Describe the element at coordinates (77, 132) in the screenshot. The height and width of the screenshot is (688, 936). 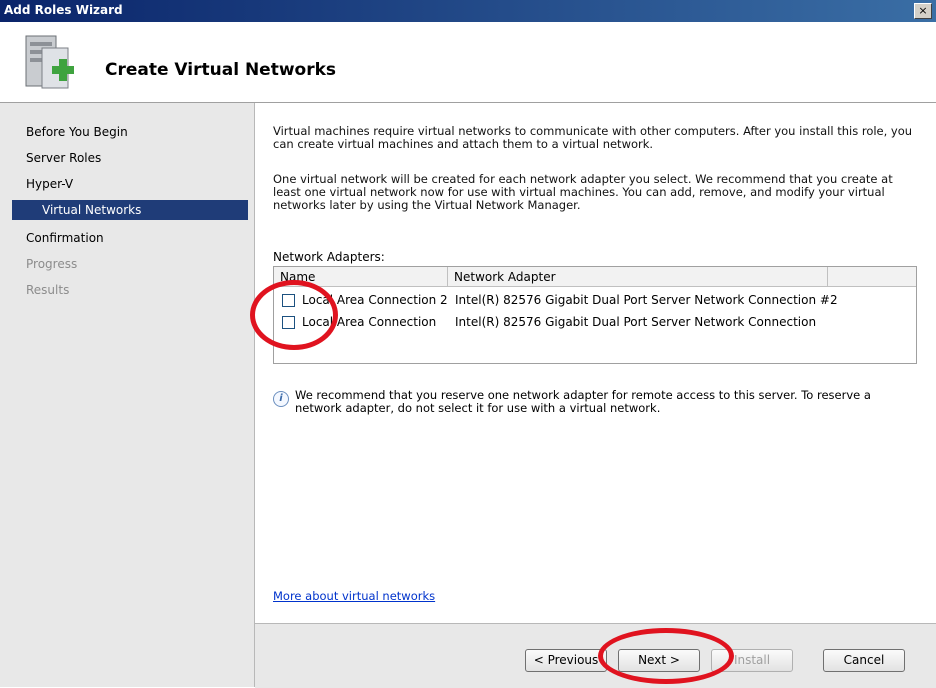
I see `step-before-you-begin: Before You Begin` at that location.